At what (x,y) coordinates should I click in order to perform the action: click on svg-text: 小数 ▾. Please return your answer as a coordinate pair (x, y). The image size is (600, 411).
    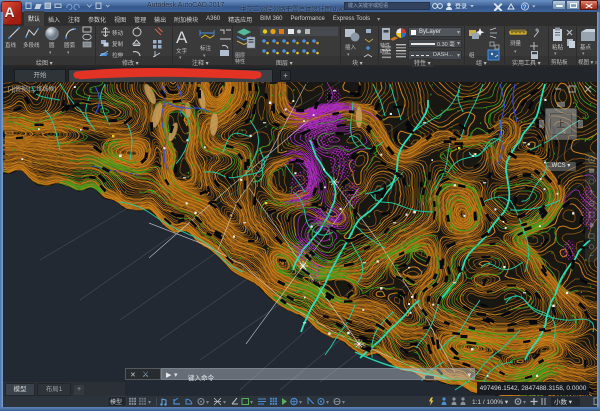
    Looking at the image, I should click on (563, 401).